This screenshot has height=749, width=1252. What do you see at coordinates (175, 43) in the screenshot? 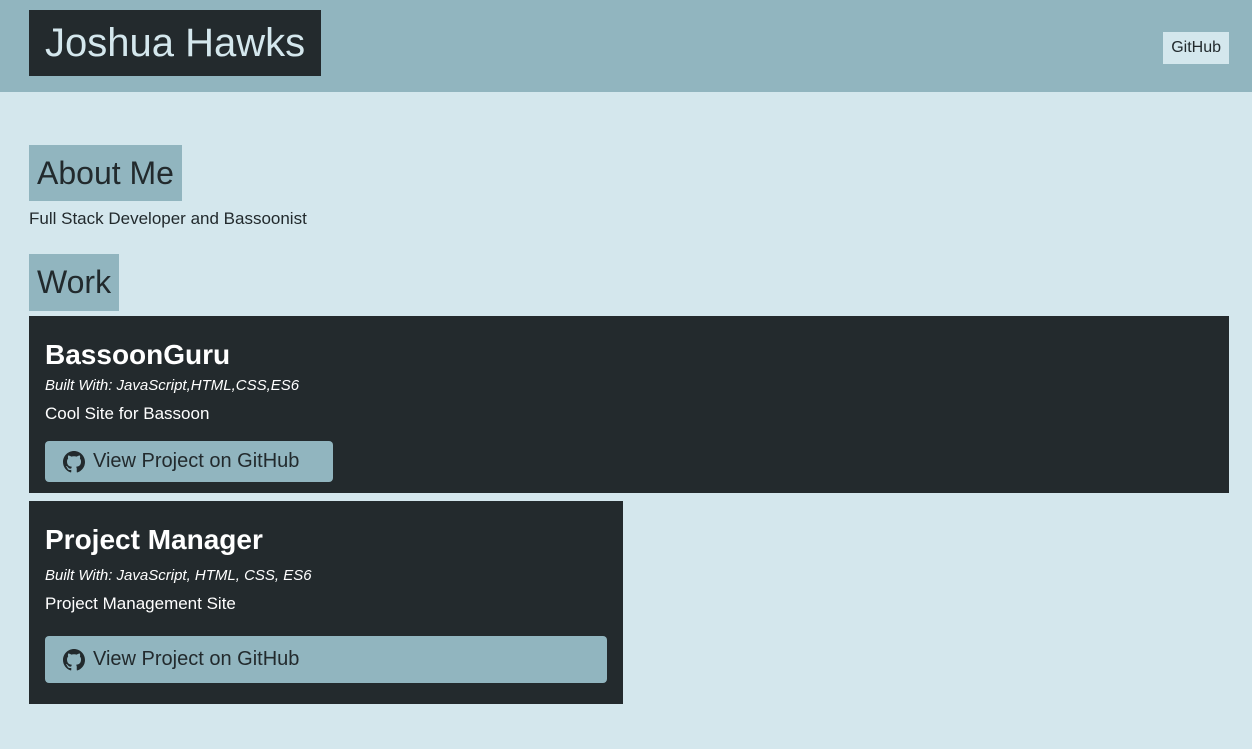
I see `site-title: Joshua Hawks` at bounding box center [175, 43].